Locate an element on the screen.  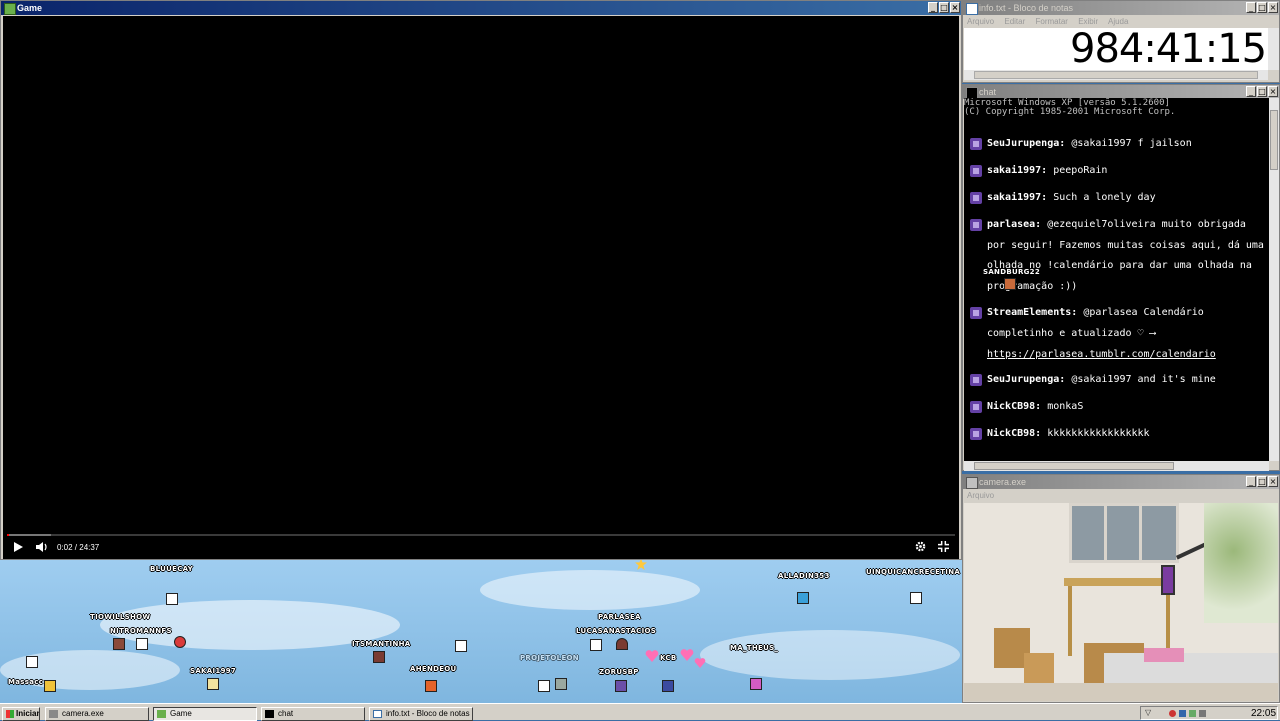
chat-message: SeuJurupenga: @sakai1997 and it's mine is located at coordinates (1101, 379).